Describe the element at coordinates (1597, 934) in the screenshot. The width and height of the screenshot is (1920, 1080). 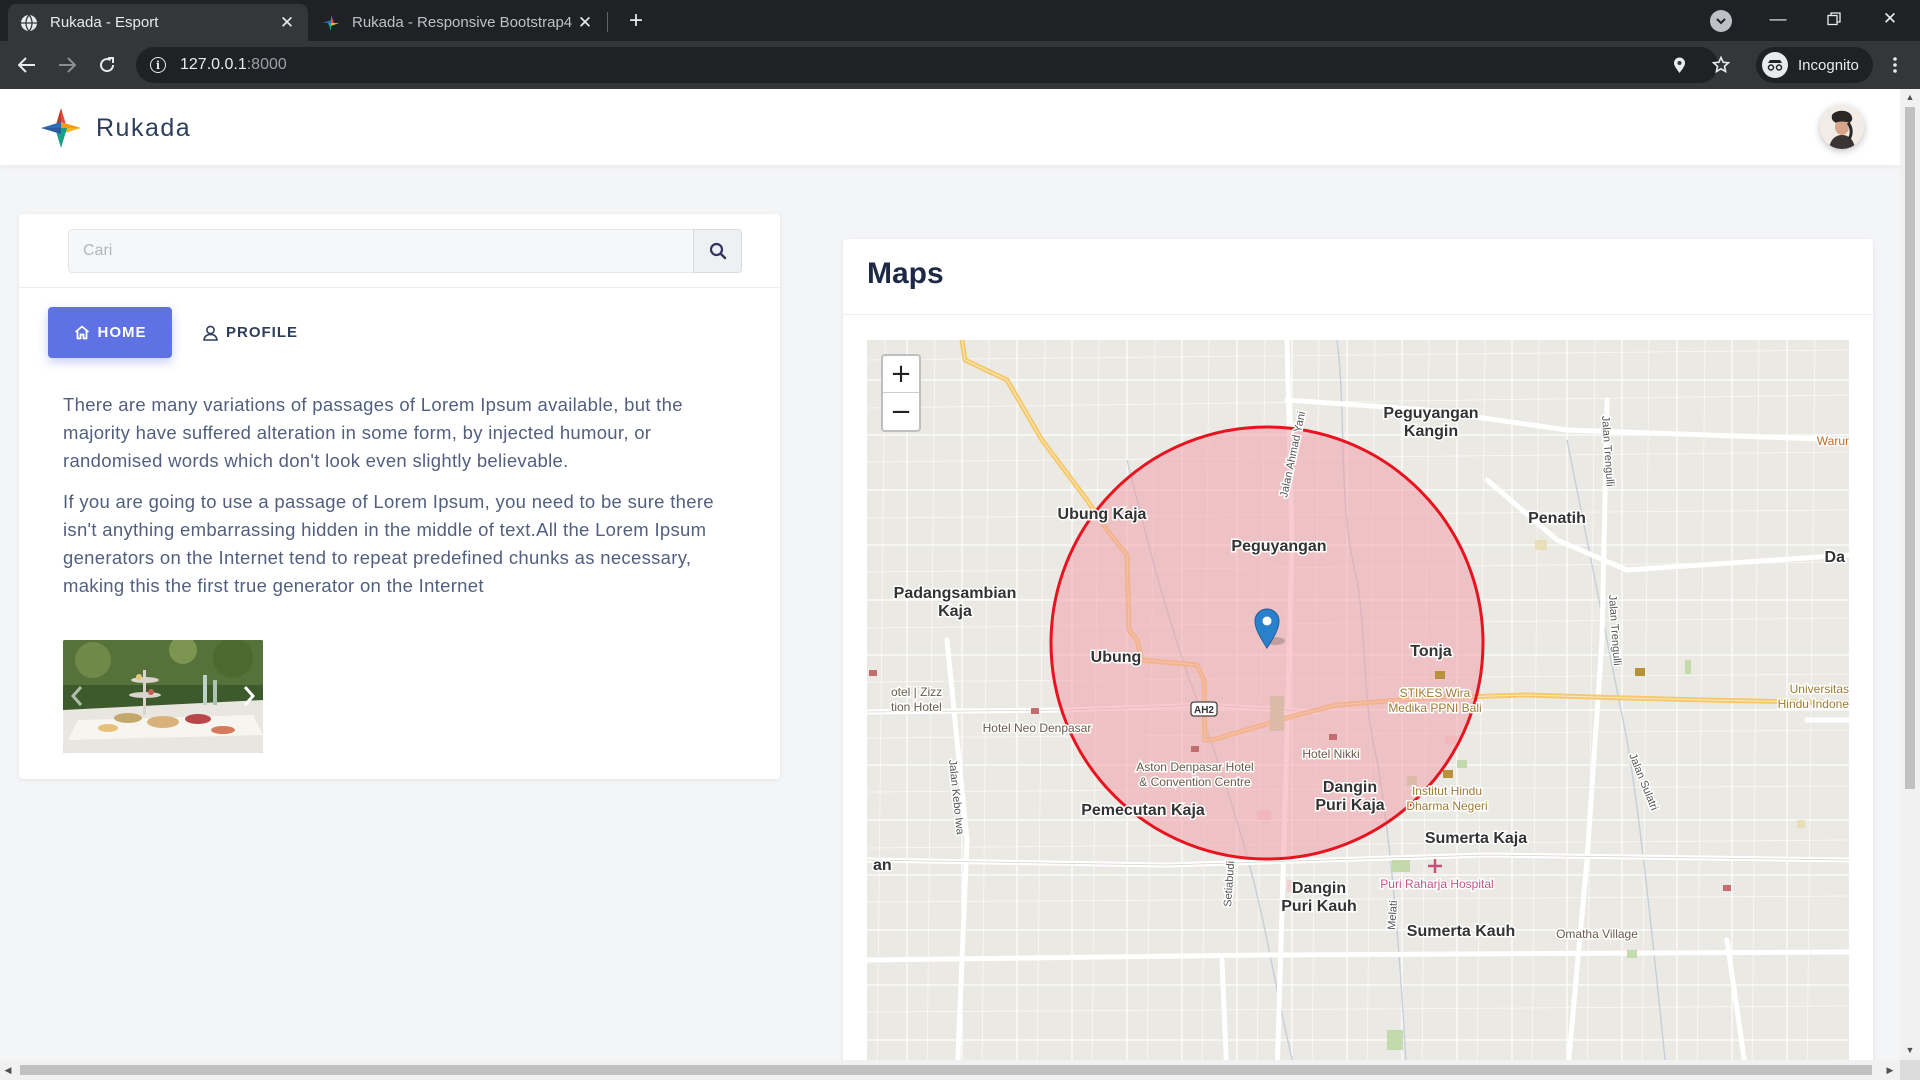
I see `map-label: Omatha Village` at that location.